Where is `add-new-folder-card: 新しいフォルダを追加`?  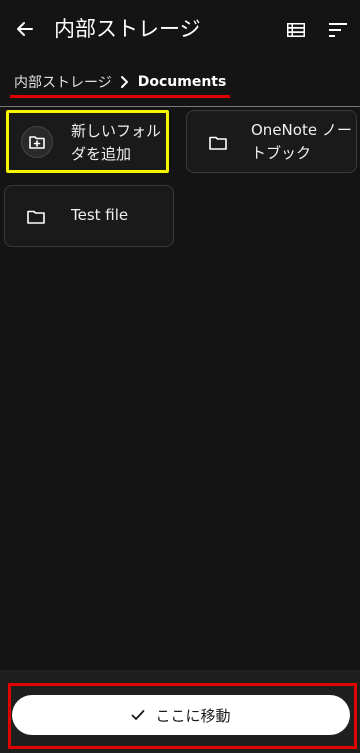 add-new-folder-card: 新しいフォルダを追加 is located at coordinates (87, 141).